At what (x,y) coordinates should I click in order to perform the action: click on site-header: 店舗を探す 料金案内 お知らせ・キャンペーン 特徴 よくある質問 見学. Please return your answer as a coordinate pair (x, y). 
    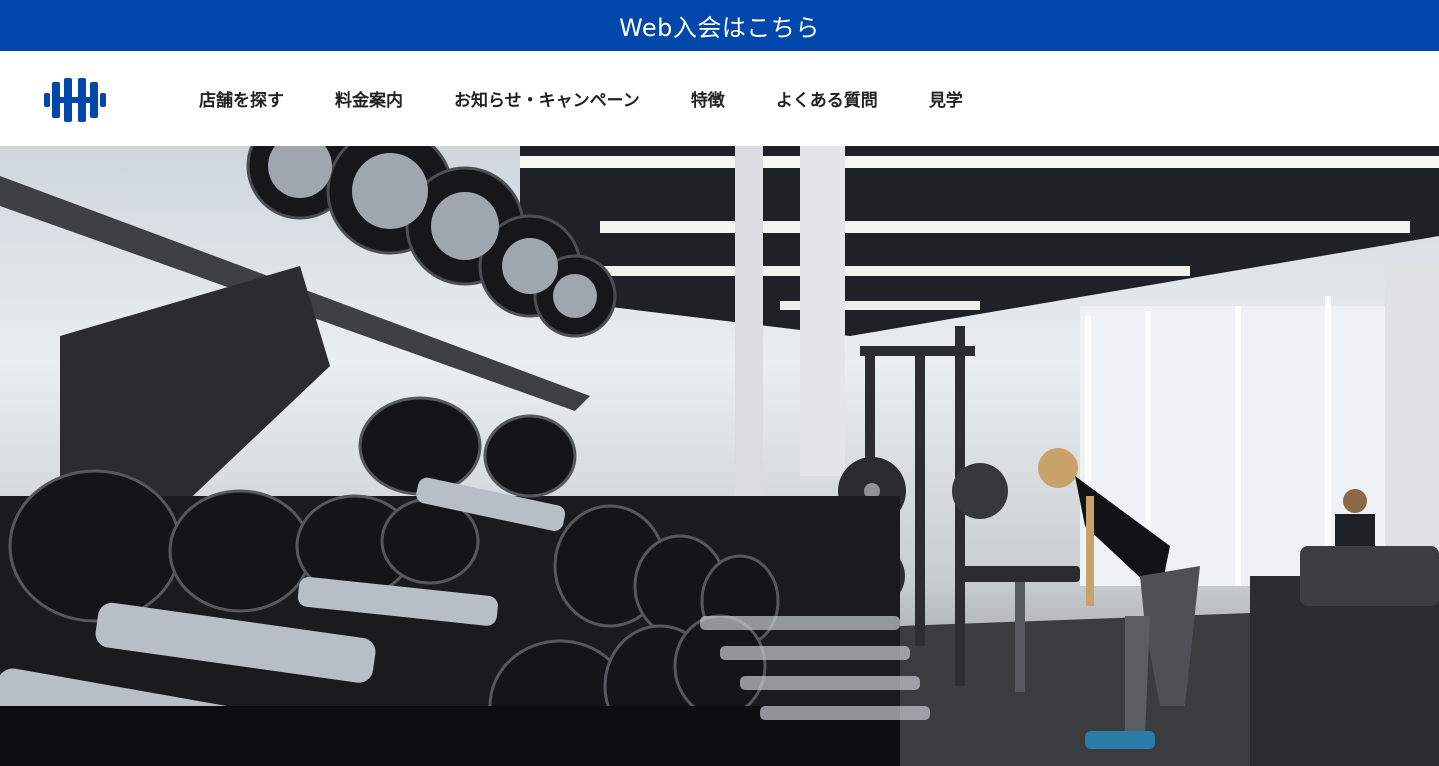
    Looking at the image, I should click on (719, 98).